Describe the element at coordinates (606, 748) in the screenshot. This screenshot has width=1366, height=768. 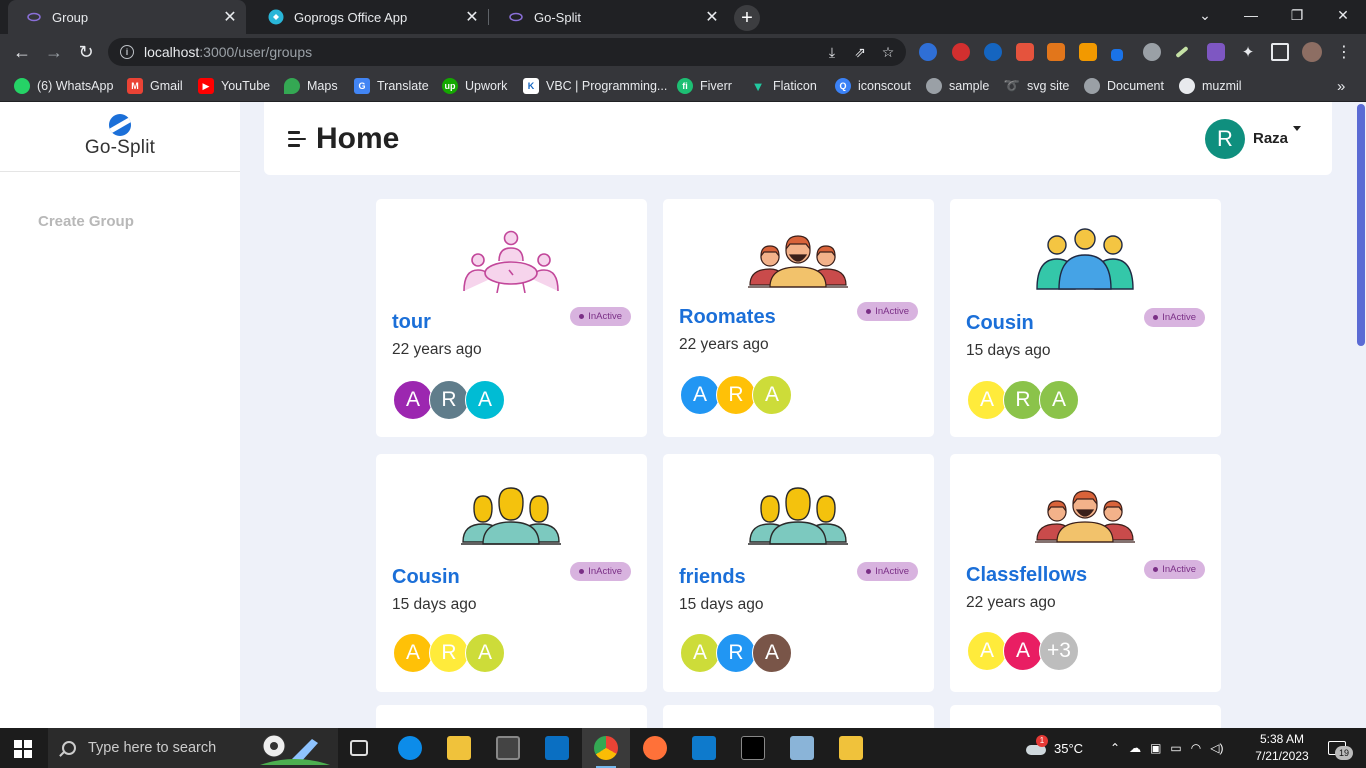
I see `chrome-icon` at that location.